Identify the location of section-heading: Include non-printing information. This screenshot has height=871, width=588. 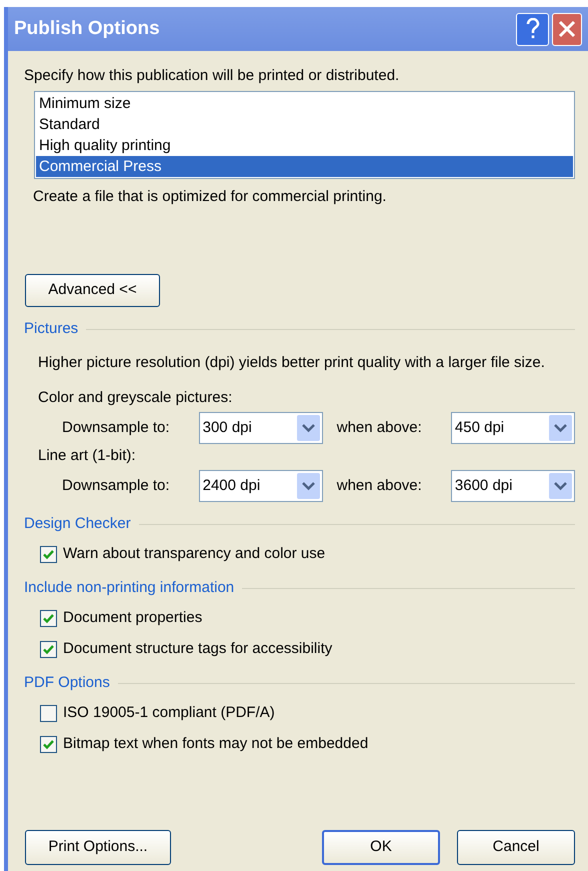
(129, 588).